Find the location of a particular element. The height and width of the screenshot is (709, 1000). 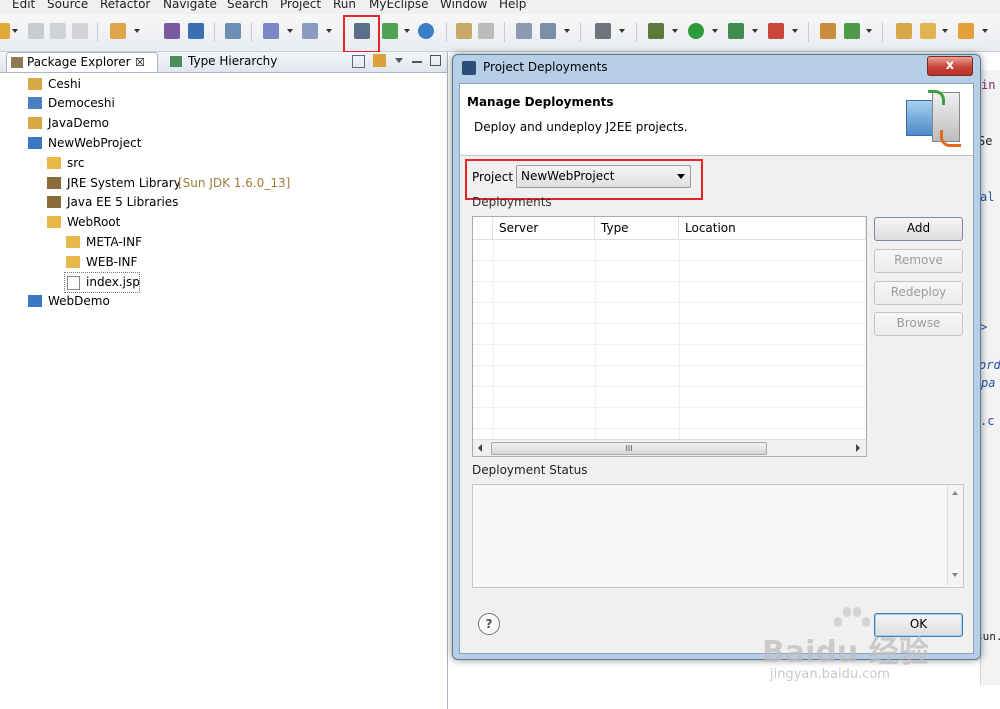

menu-refactor: Refactor is located at coordinates (125, 5).